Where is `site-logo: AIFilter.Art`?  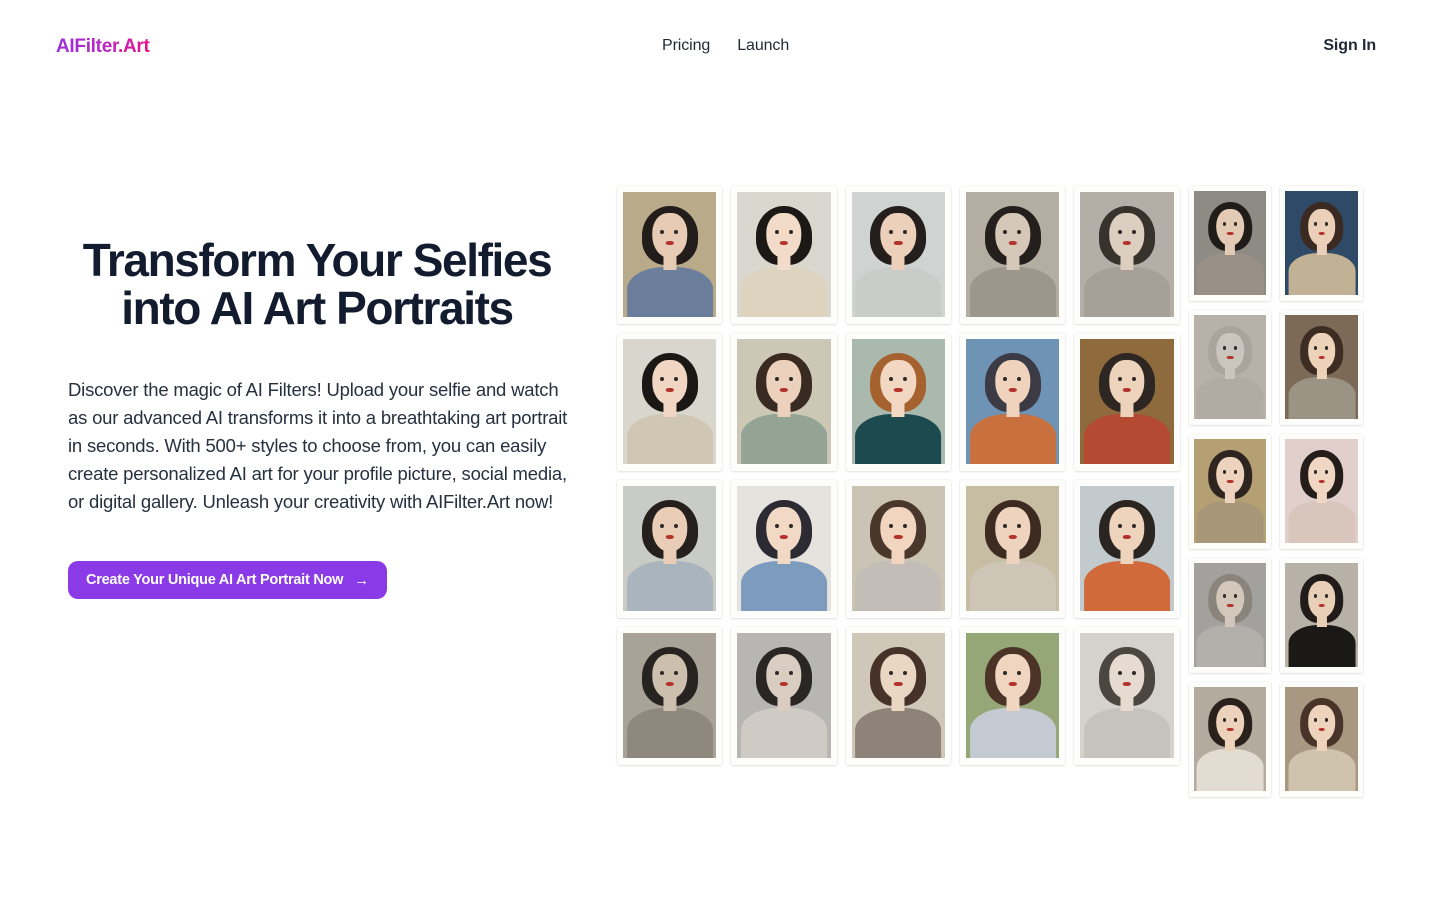 site-logo: AIFilter.Art is located at coordinates (103, 47).